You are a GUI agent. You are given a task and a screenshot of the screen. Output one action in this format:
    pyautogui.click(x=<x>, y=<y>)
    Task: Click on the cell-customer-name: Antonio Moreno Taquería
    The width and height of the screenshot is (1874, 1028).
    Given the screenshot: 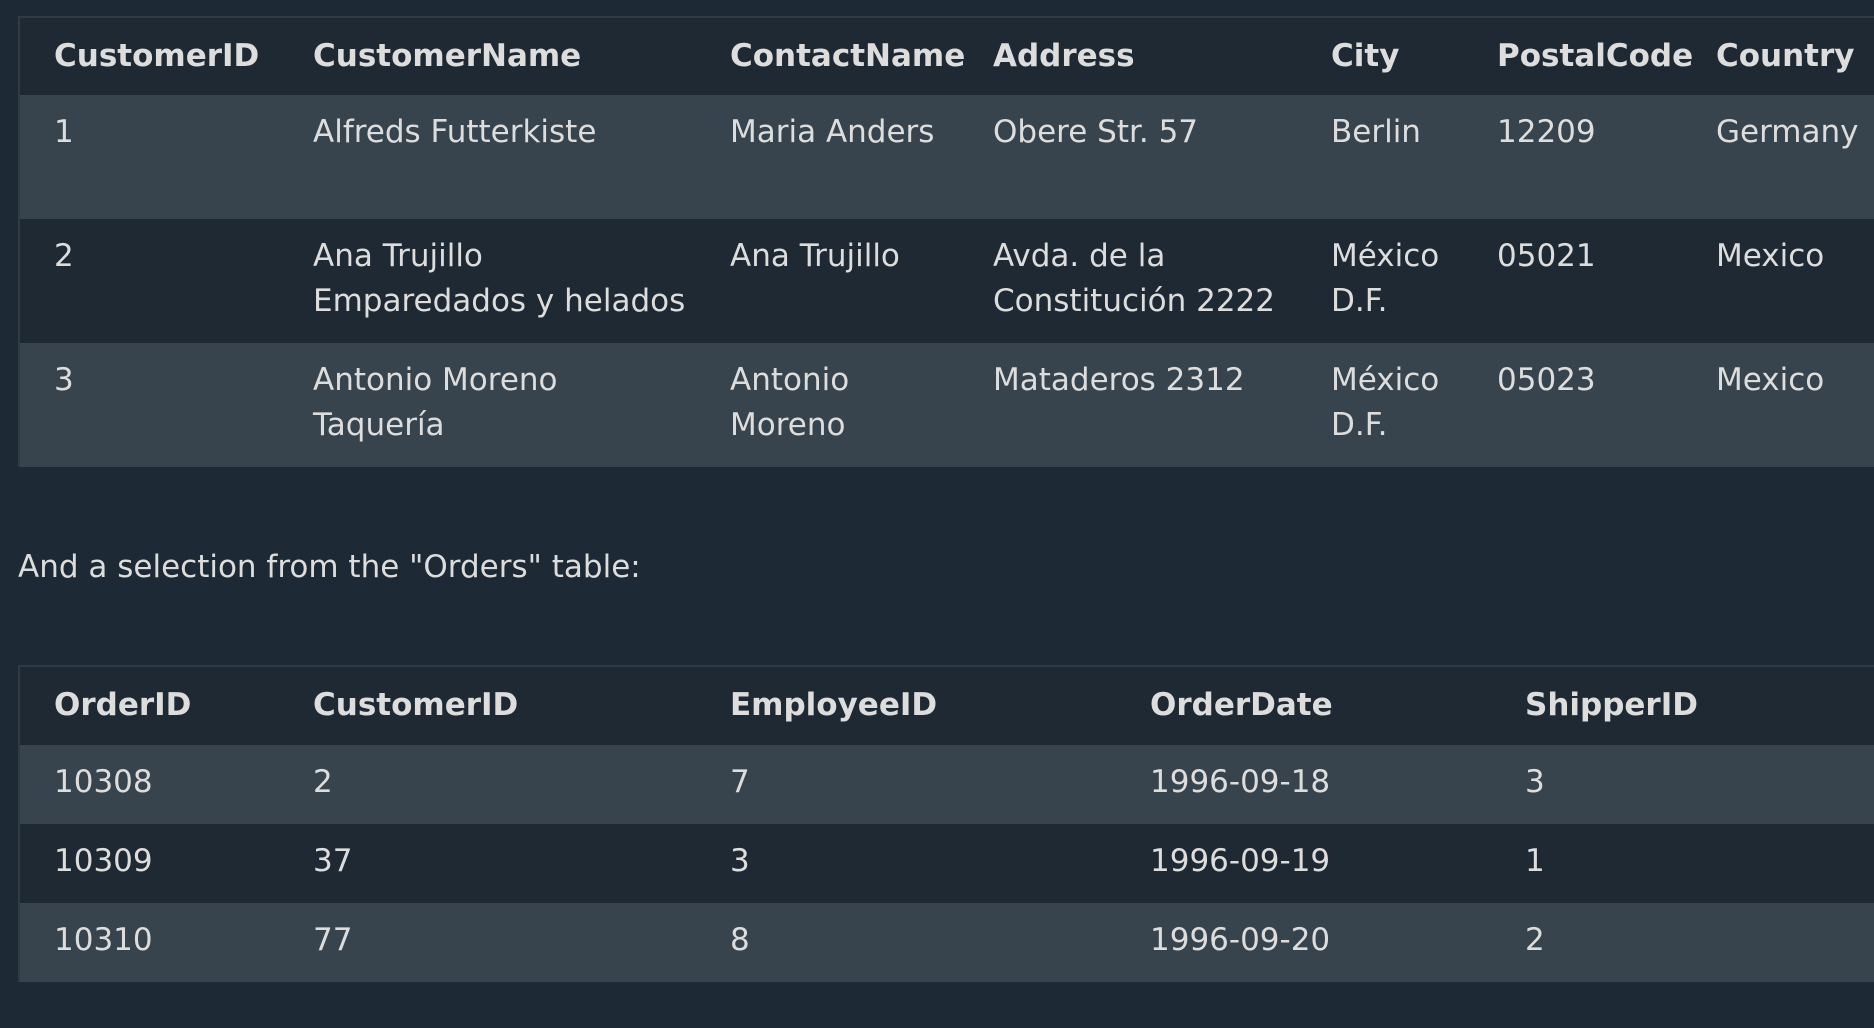 What is the action you would take?
    pyautogui.click(x=487, y=405)
    